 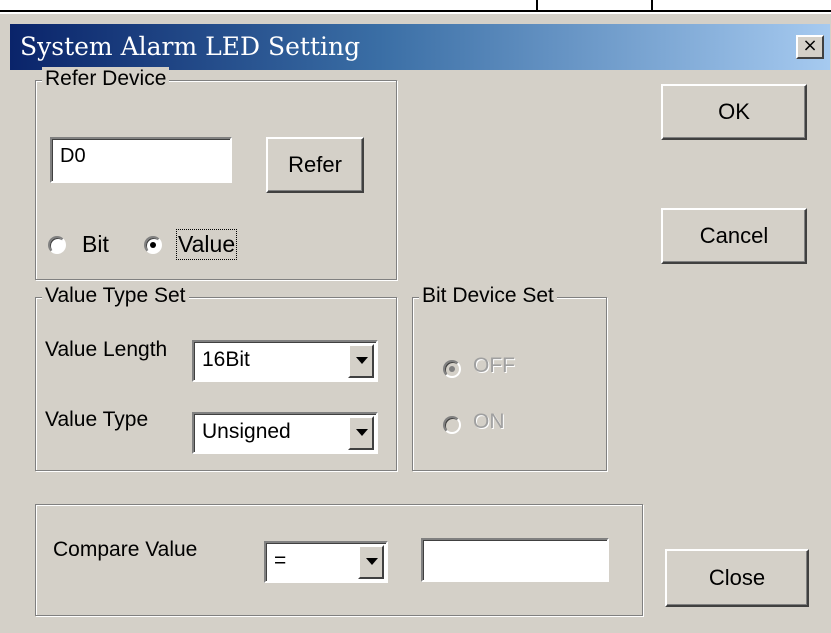 What do you see at coordinates (734, 236) in the screenshot?
I see `cancel-button: Cancel` at bounding box center [734, 236].